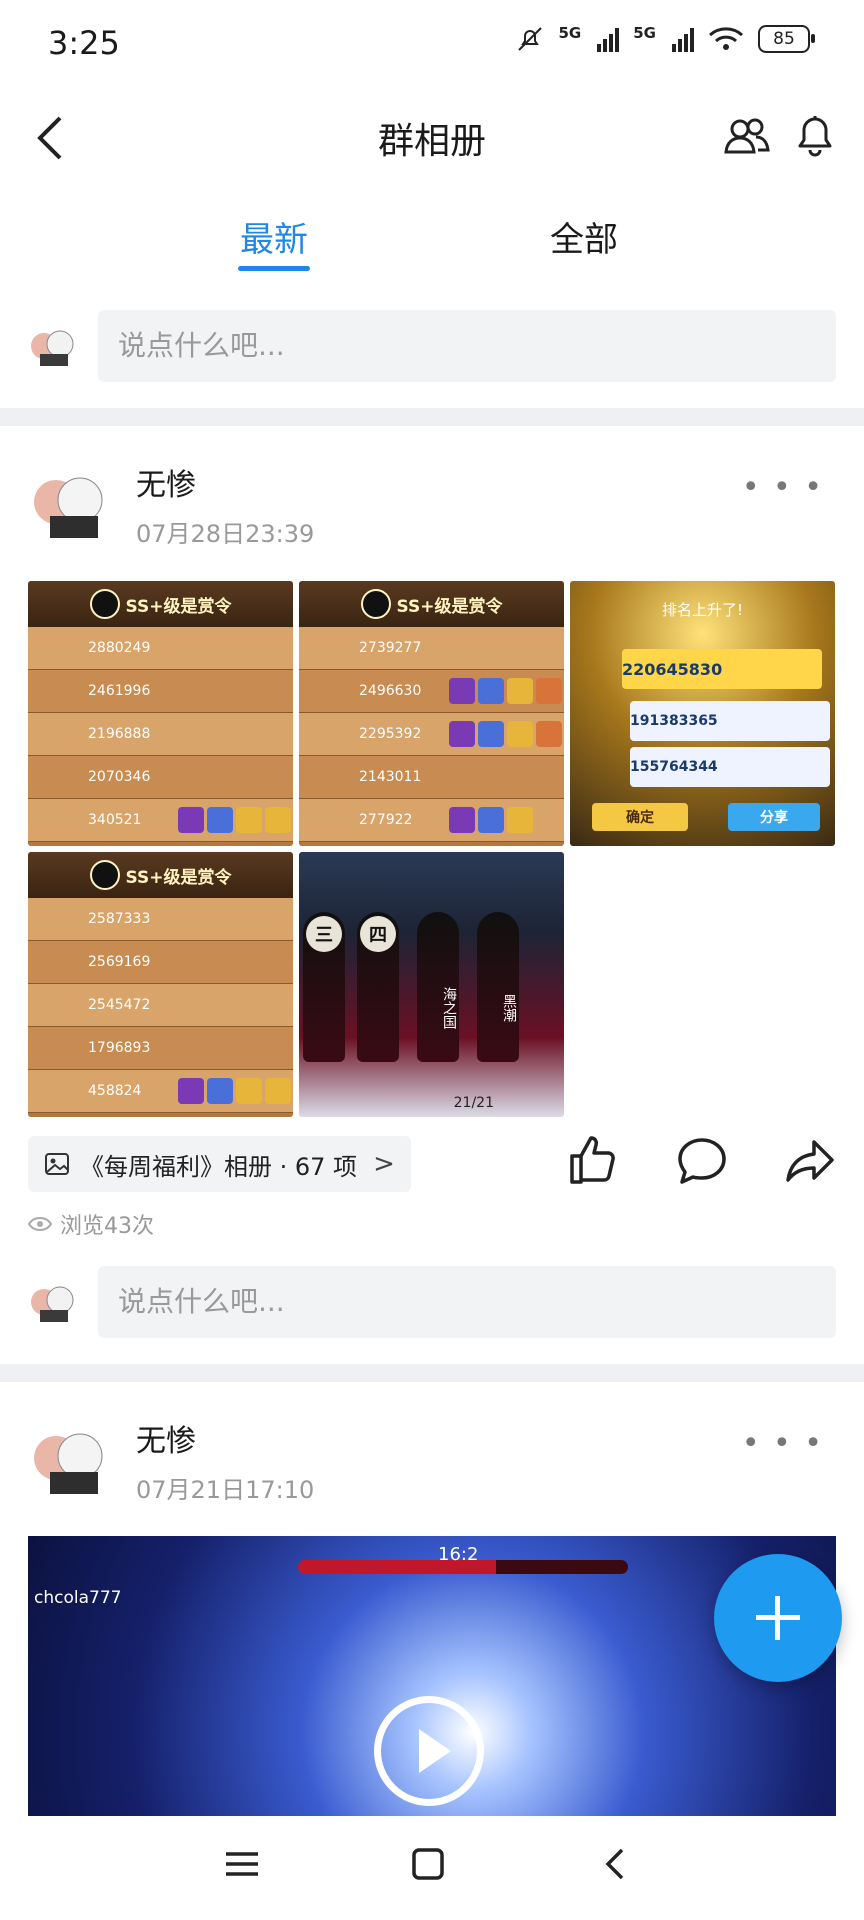 This screenshot has height=1920, width=864. What do you see at coordinates (702, 1160) in the screenshot?
I see `comment-bubble-icon` at bounding box center [702, 1160].